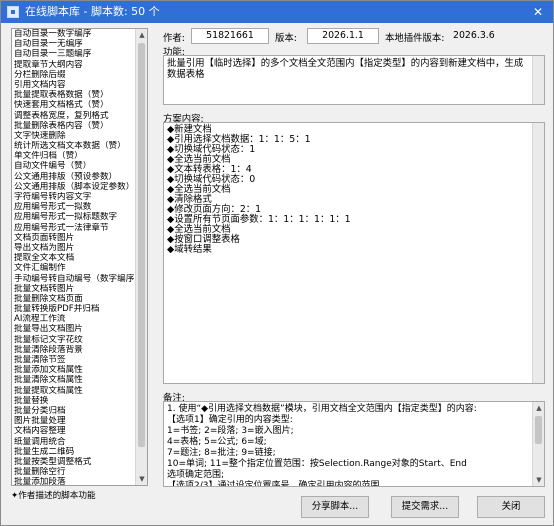  What do you see at coordinates (79, 411) in the screenshot?
I see `script-list-item: 批量分类归档` at bounding box center [79, 411].